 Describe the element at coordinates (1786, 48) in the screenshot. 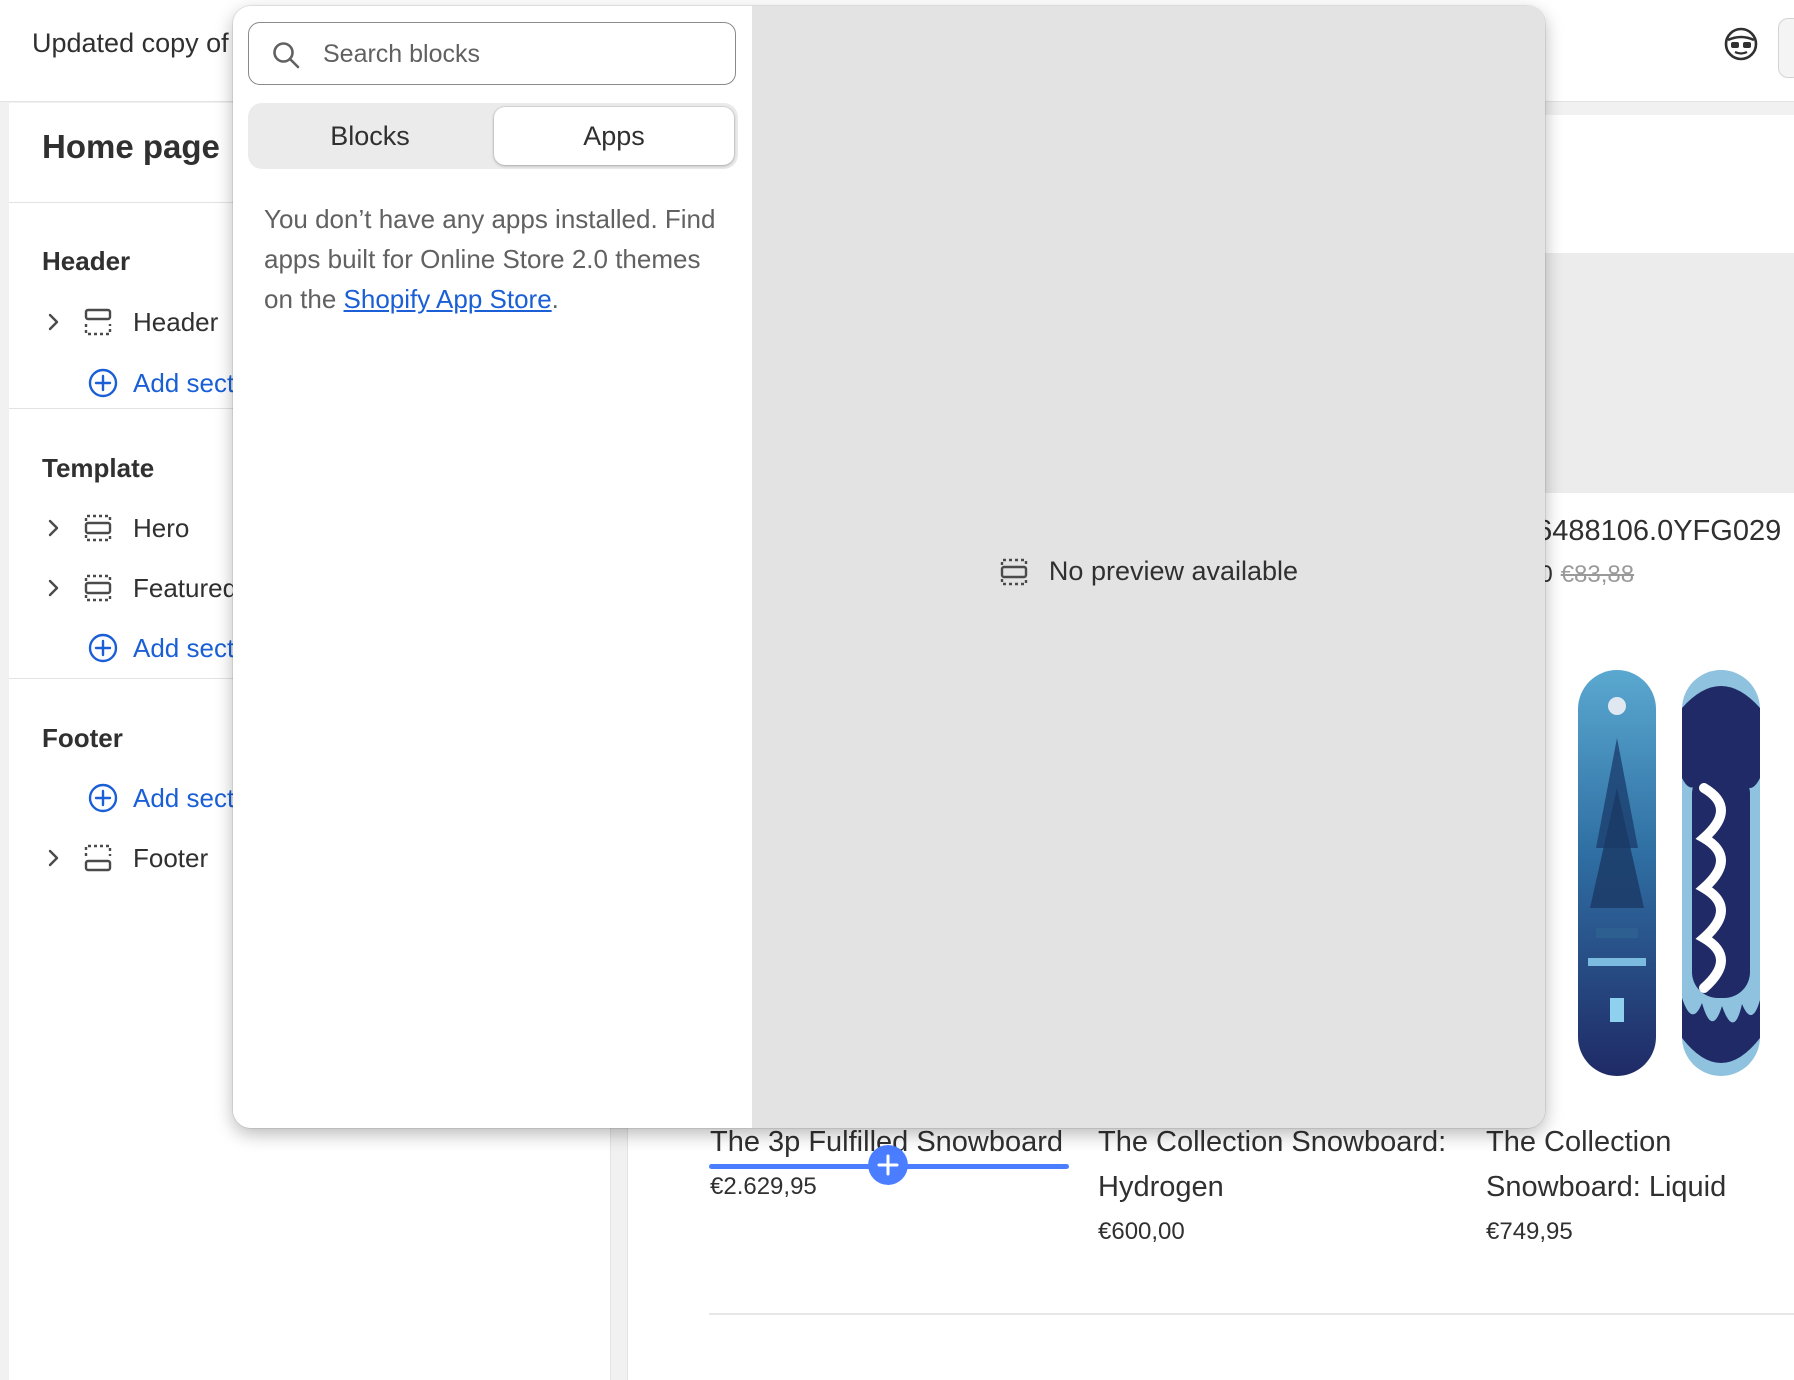

I see `toolbar-button` at that location.